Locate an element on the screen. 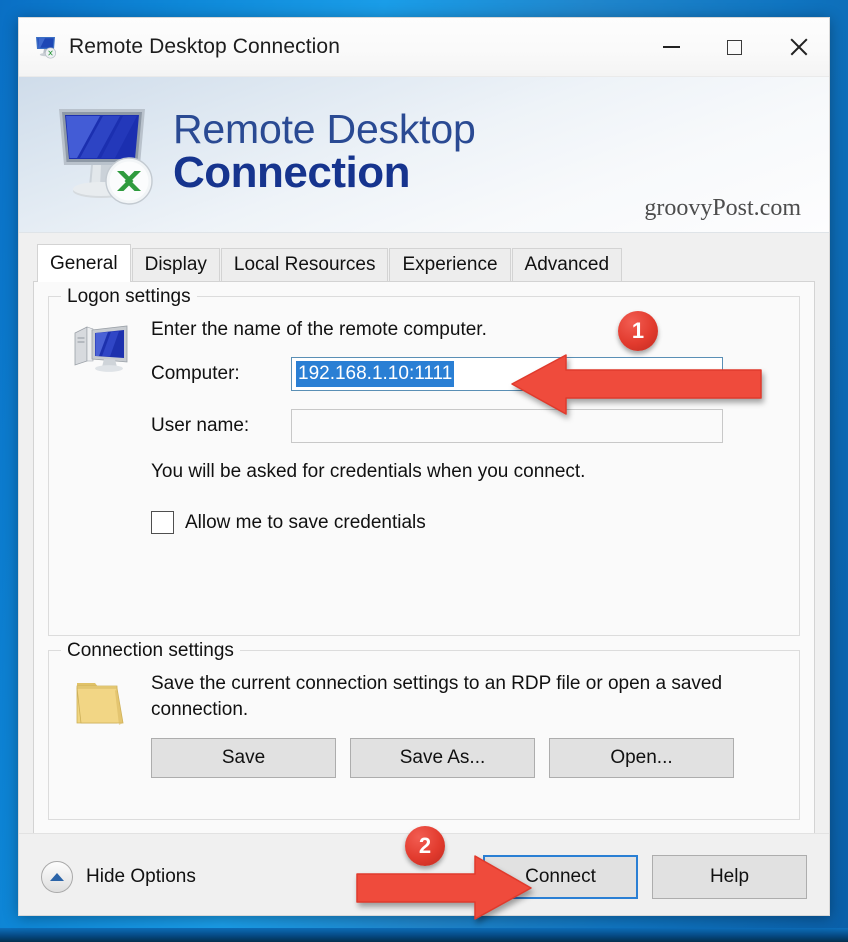  chevron-up-circle-icon is located at coordinates (57, 876).